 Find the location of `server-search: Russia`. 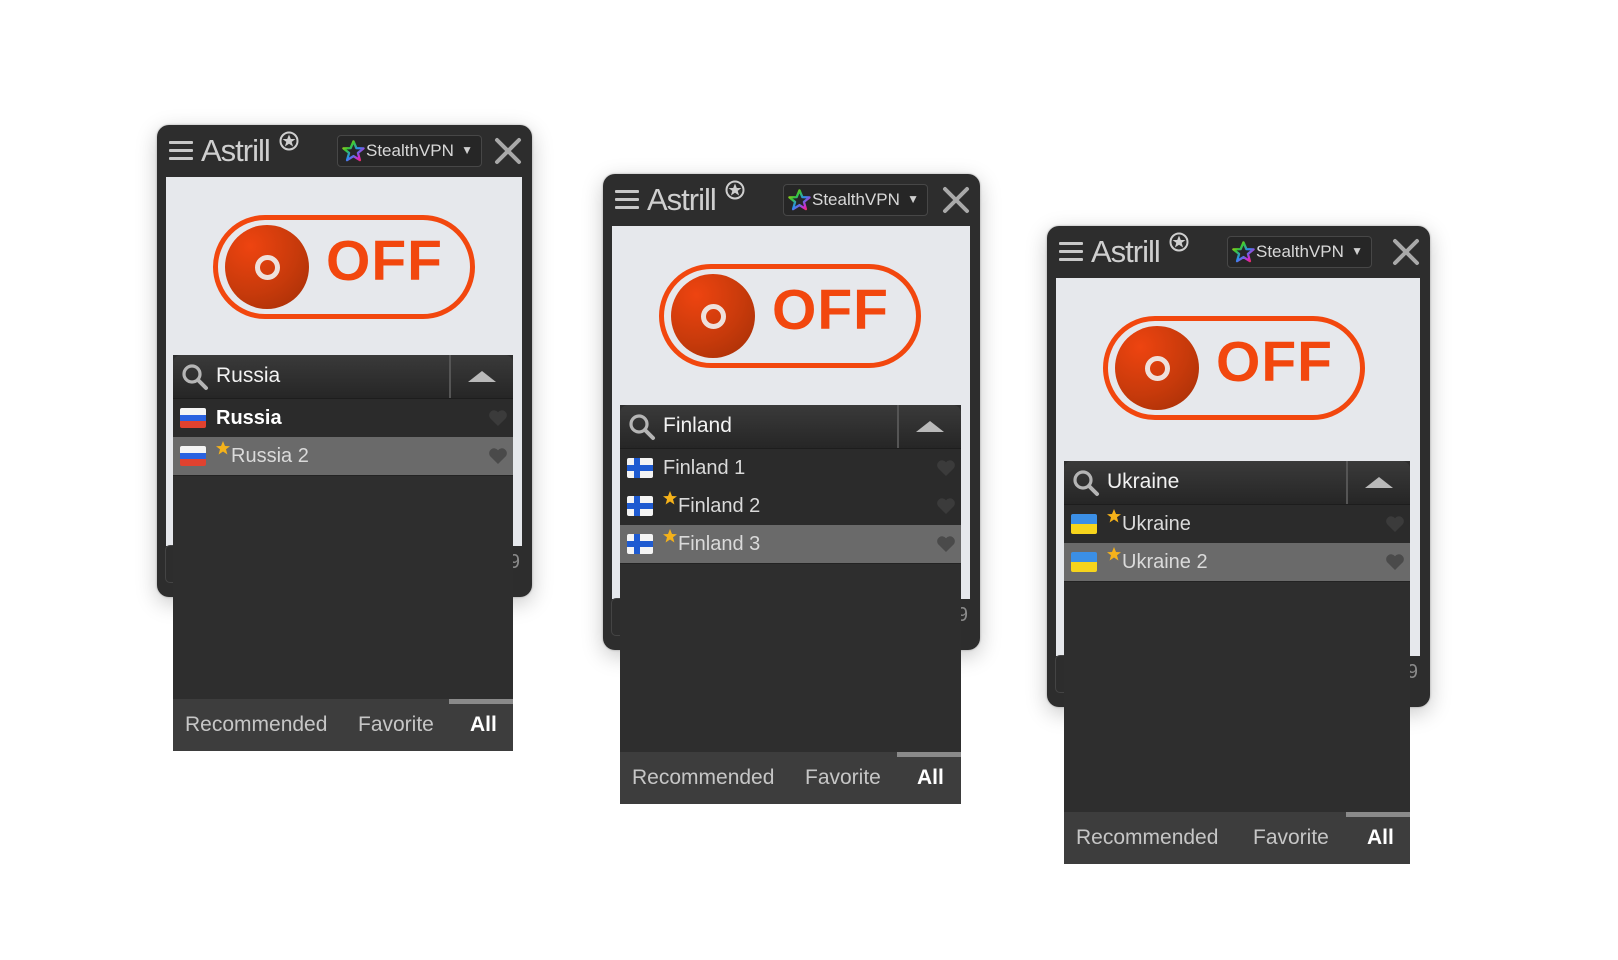

server-search: Russia is located at coordinates (343, 376).